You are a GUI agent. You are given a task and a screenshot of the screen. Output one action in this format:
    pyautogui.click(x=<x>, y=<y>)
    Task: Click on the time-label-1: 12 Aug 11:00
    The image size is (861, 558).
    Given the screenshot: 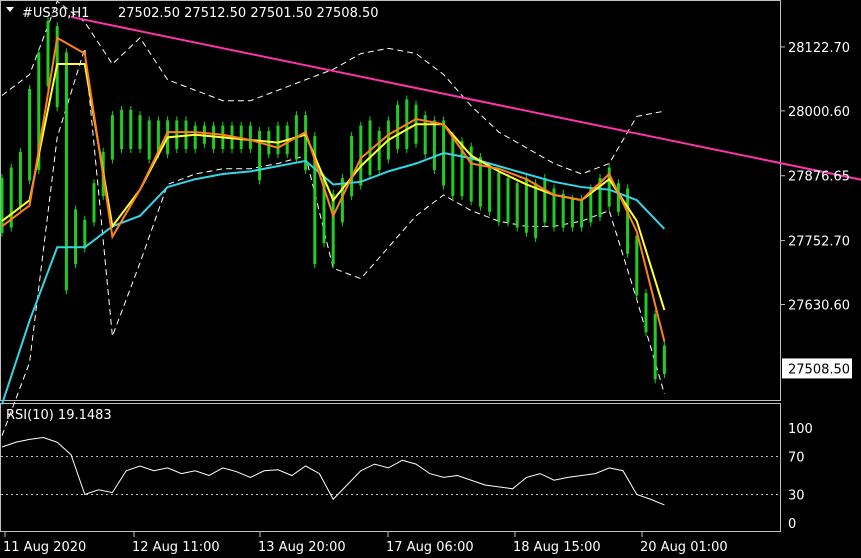 What is the action you would take?
    pyautogui.click(x=176, y=547)
    